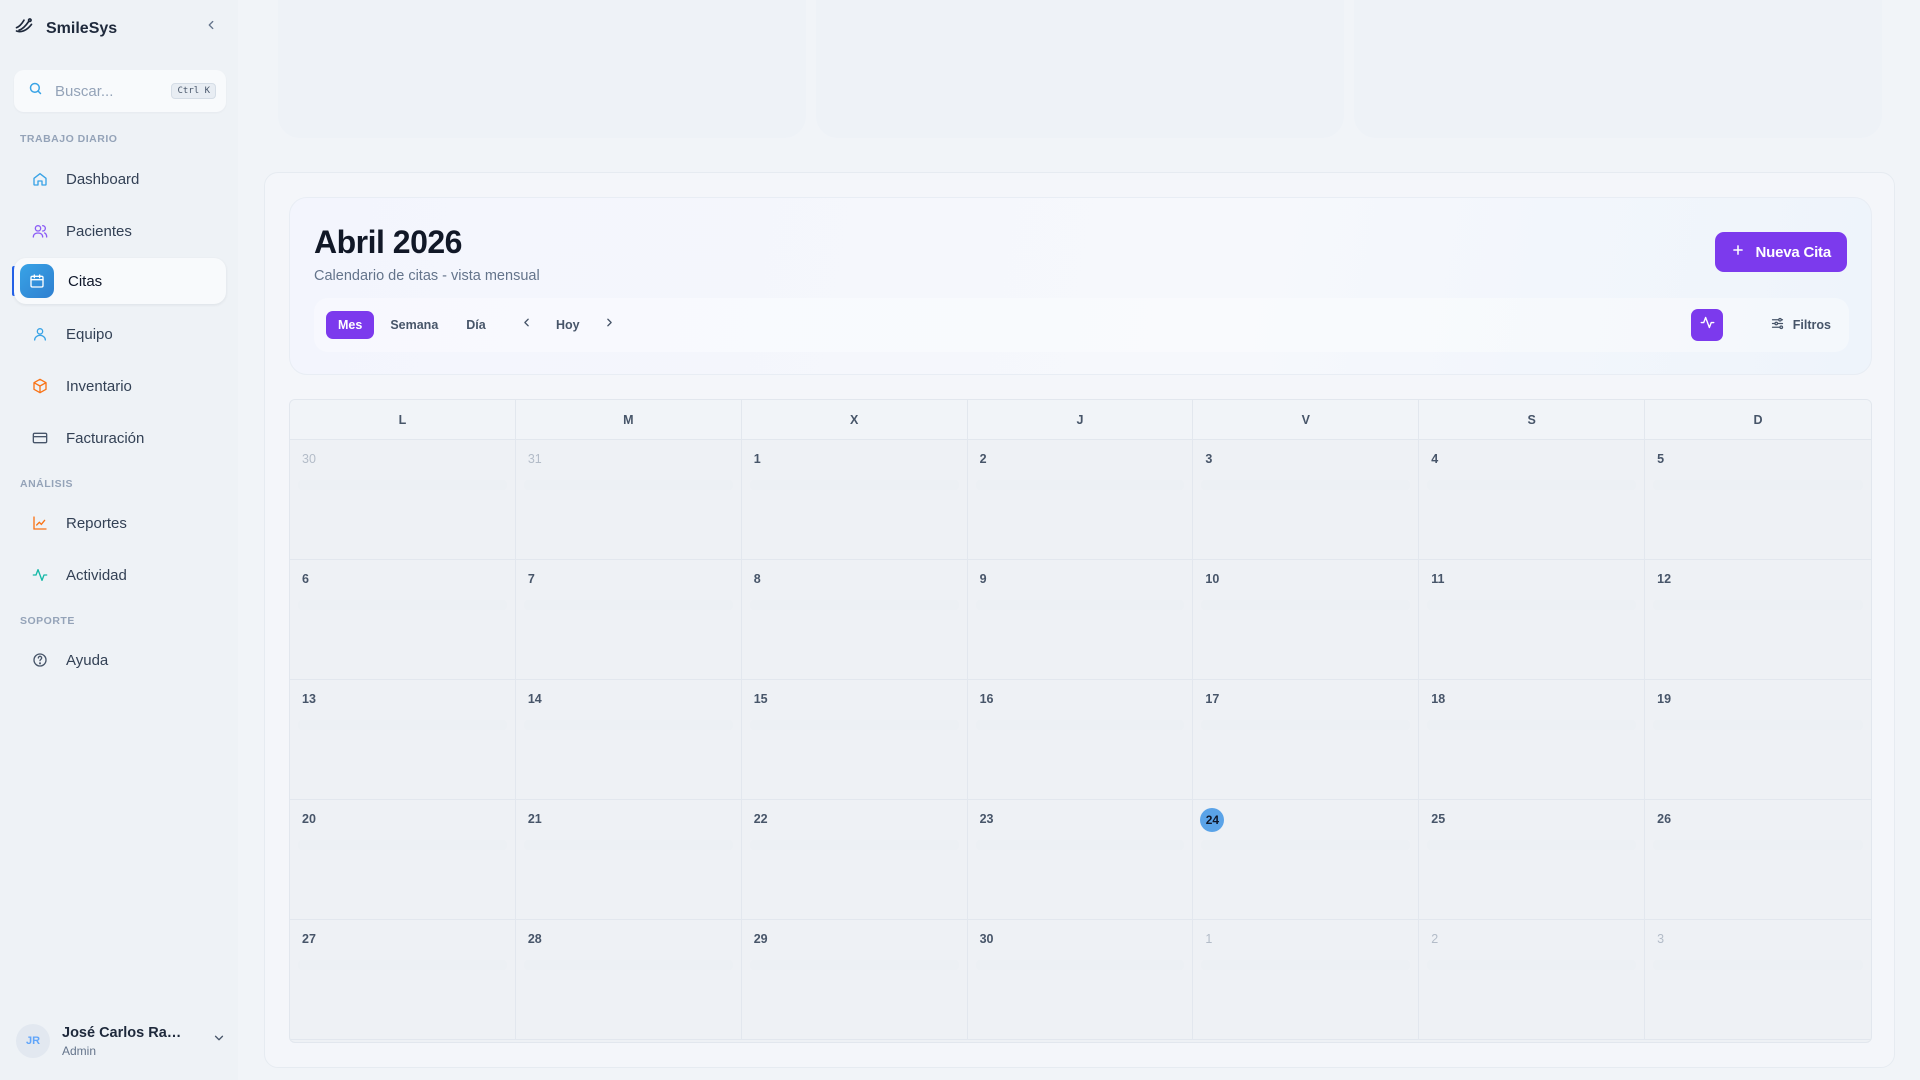 This screenshot has height=1080, width=1920. Describe the element at coordinates (1212, 820) in the screenshot. I see `day-number: 24` at that location.